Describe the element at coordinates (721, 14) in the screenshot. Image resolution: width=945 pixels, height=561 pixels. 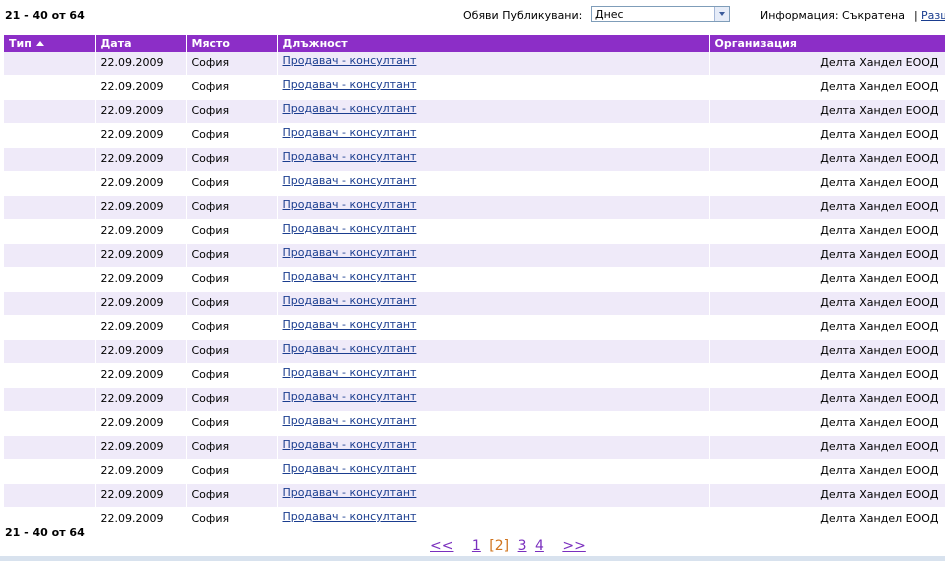
I see `chevron-down-icon` at that location.